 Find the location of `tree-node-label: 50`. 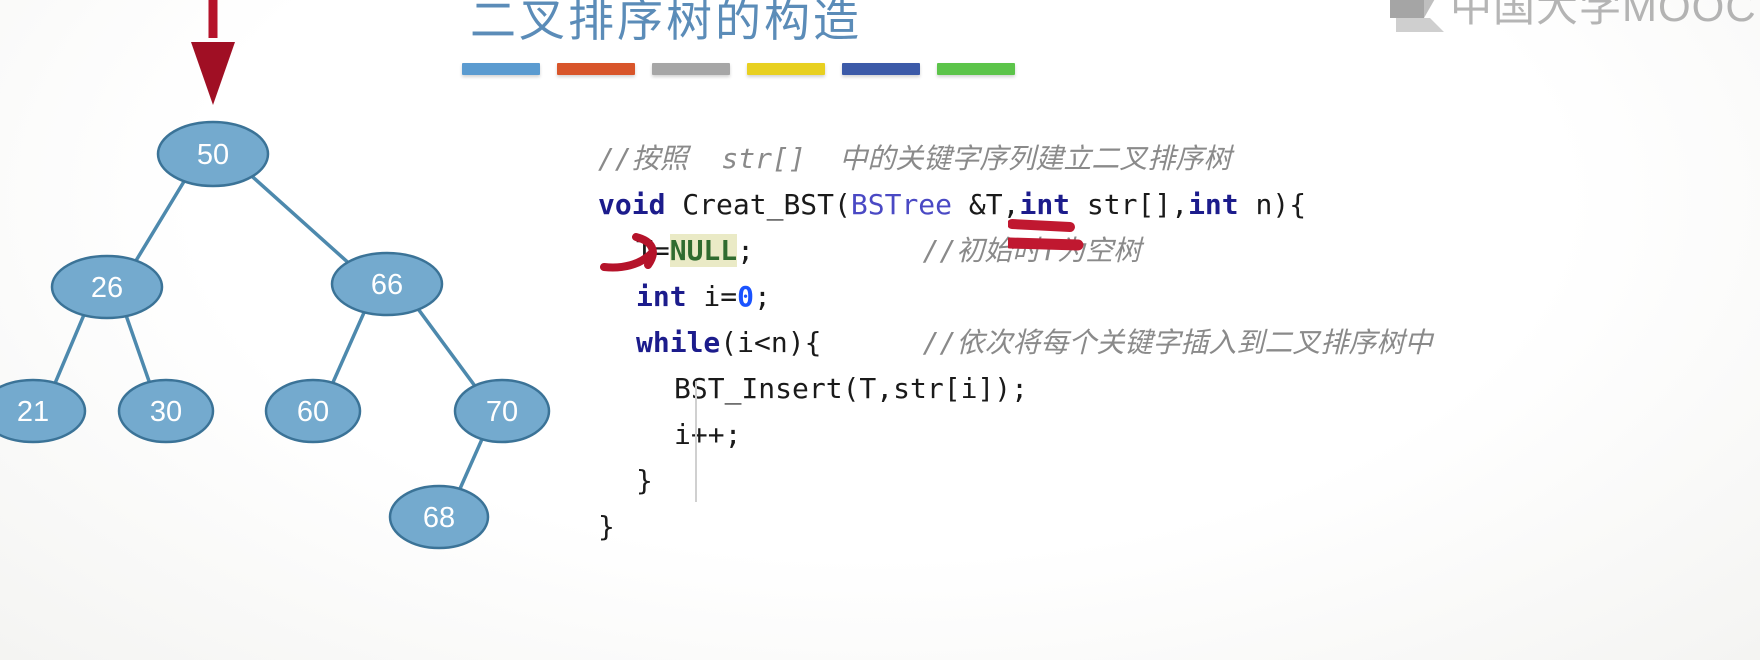

tree-node-label: 50 is located at coordinates (213, 155).